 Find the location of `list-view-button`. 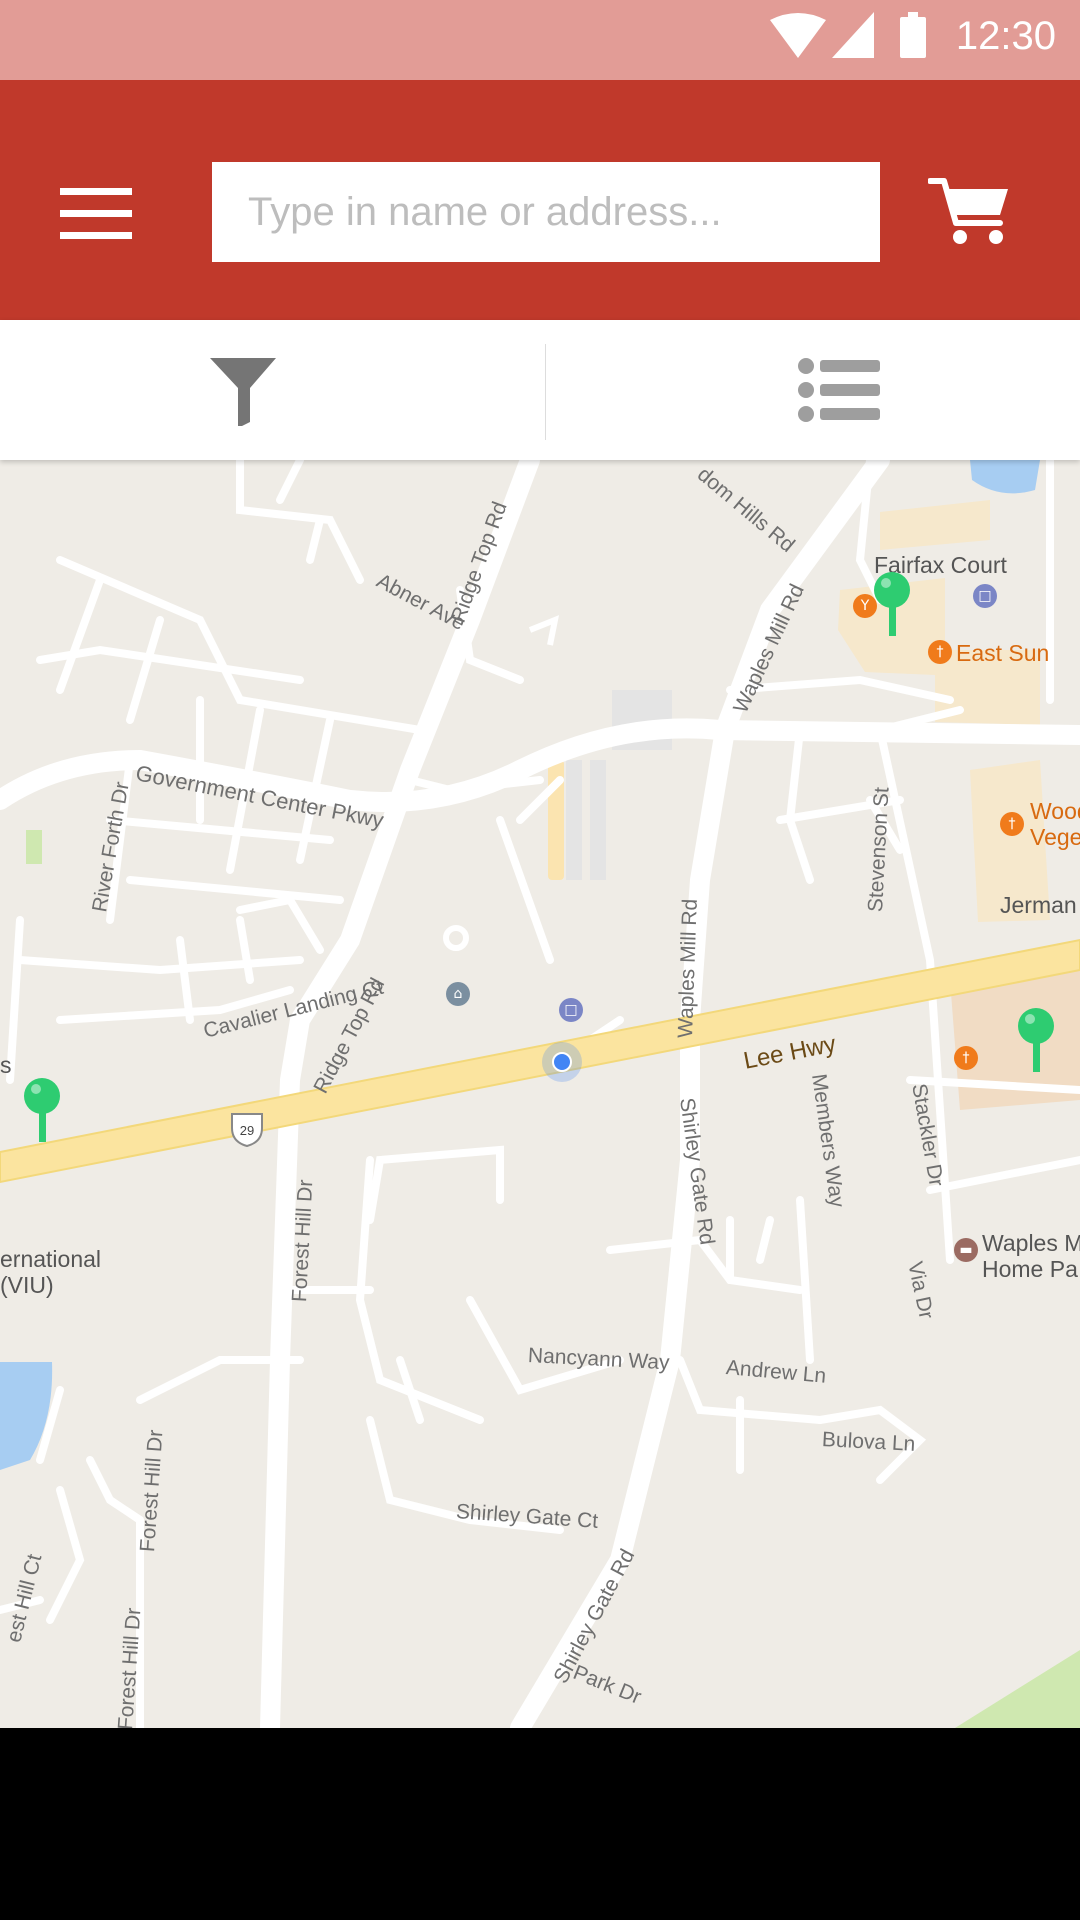

list-view-button is located at coordinates (813, 390).